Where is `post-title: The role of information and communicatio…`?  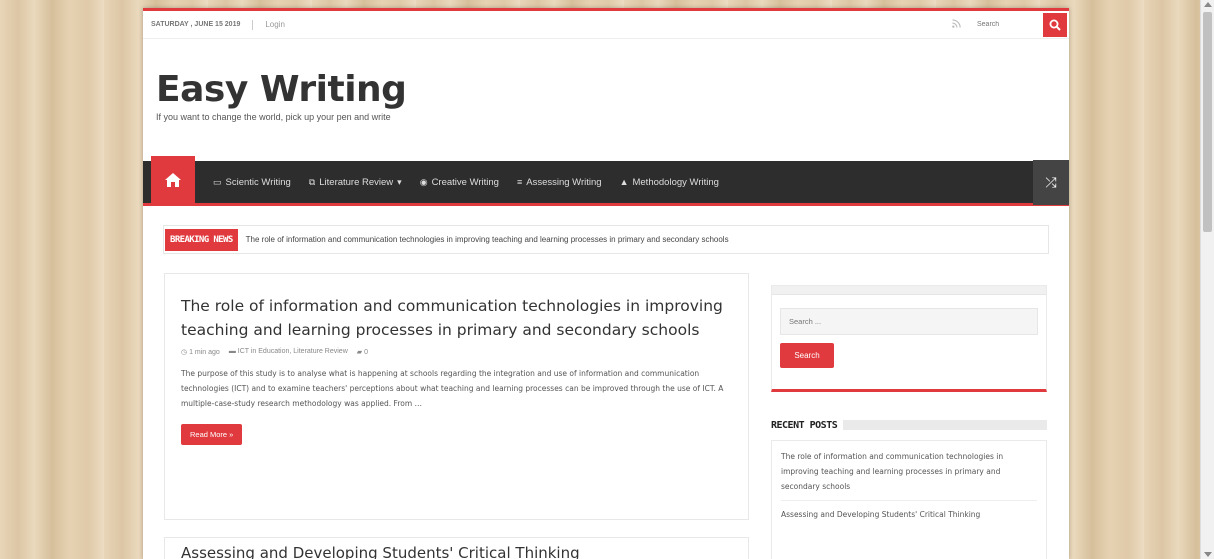
post-title: The role of information and communicatio… is located at coordinates (456, 318).